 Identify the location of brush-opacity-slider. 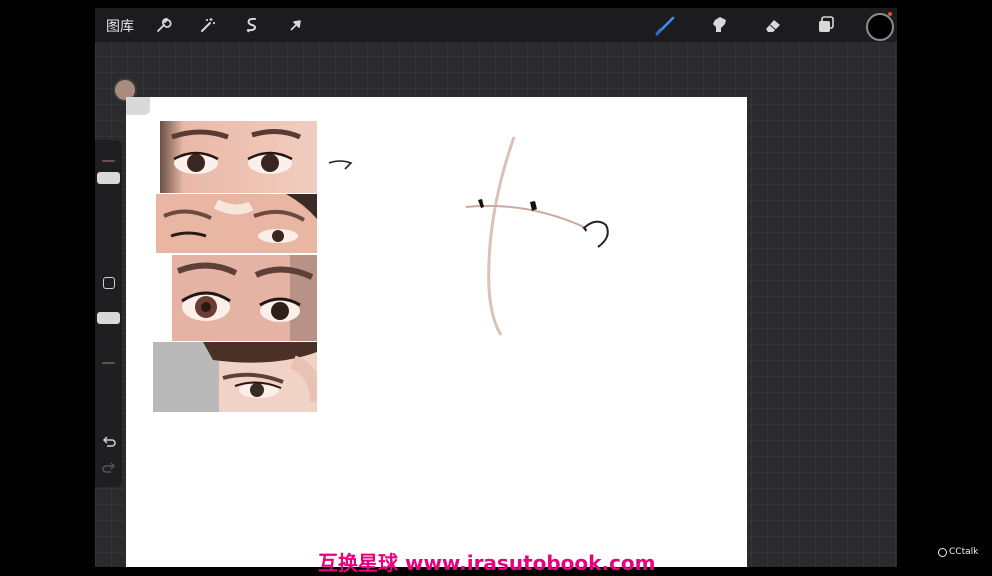
(108, 346).